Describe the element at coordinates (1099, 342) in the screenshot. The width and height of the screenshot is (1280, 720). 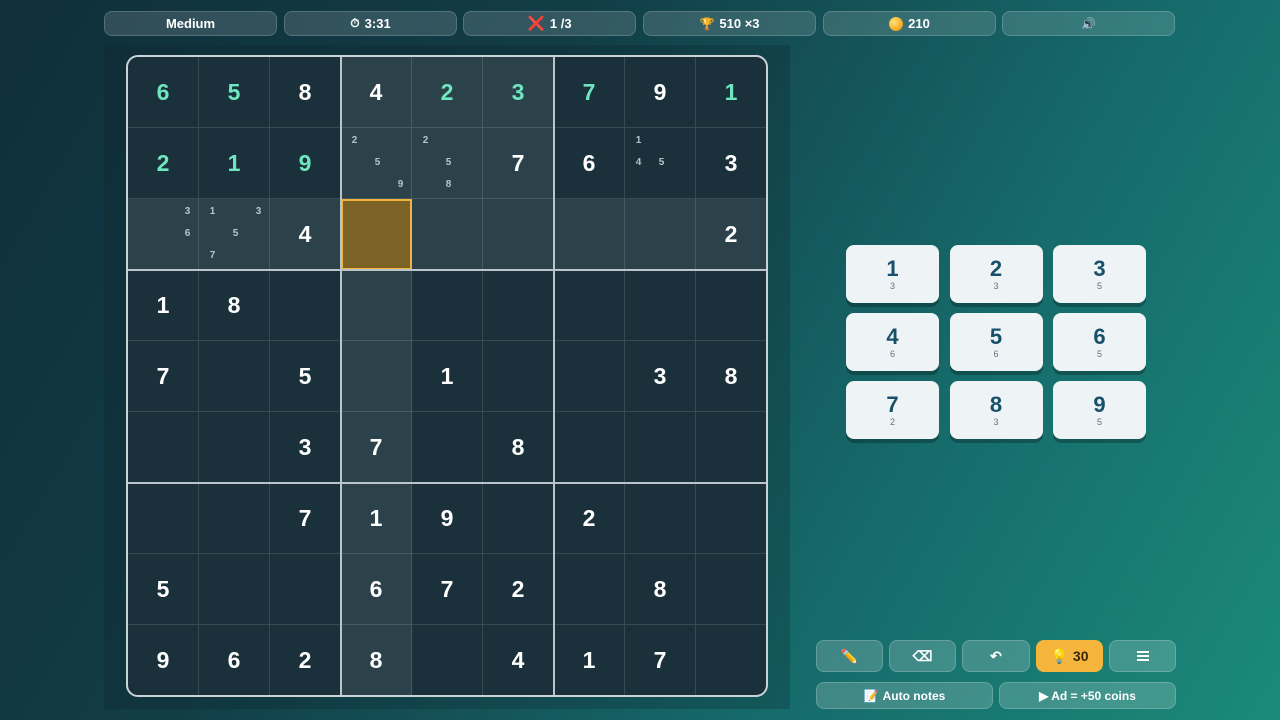
I see `number-key: 65` at that location.